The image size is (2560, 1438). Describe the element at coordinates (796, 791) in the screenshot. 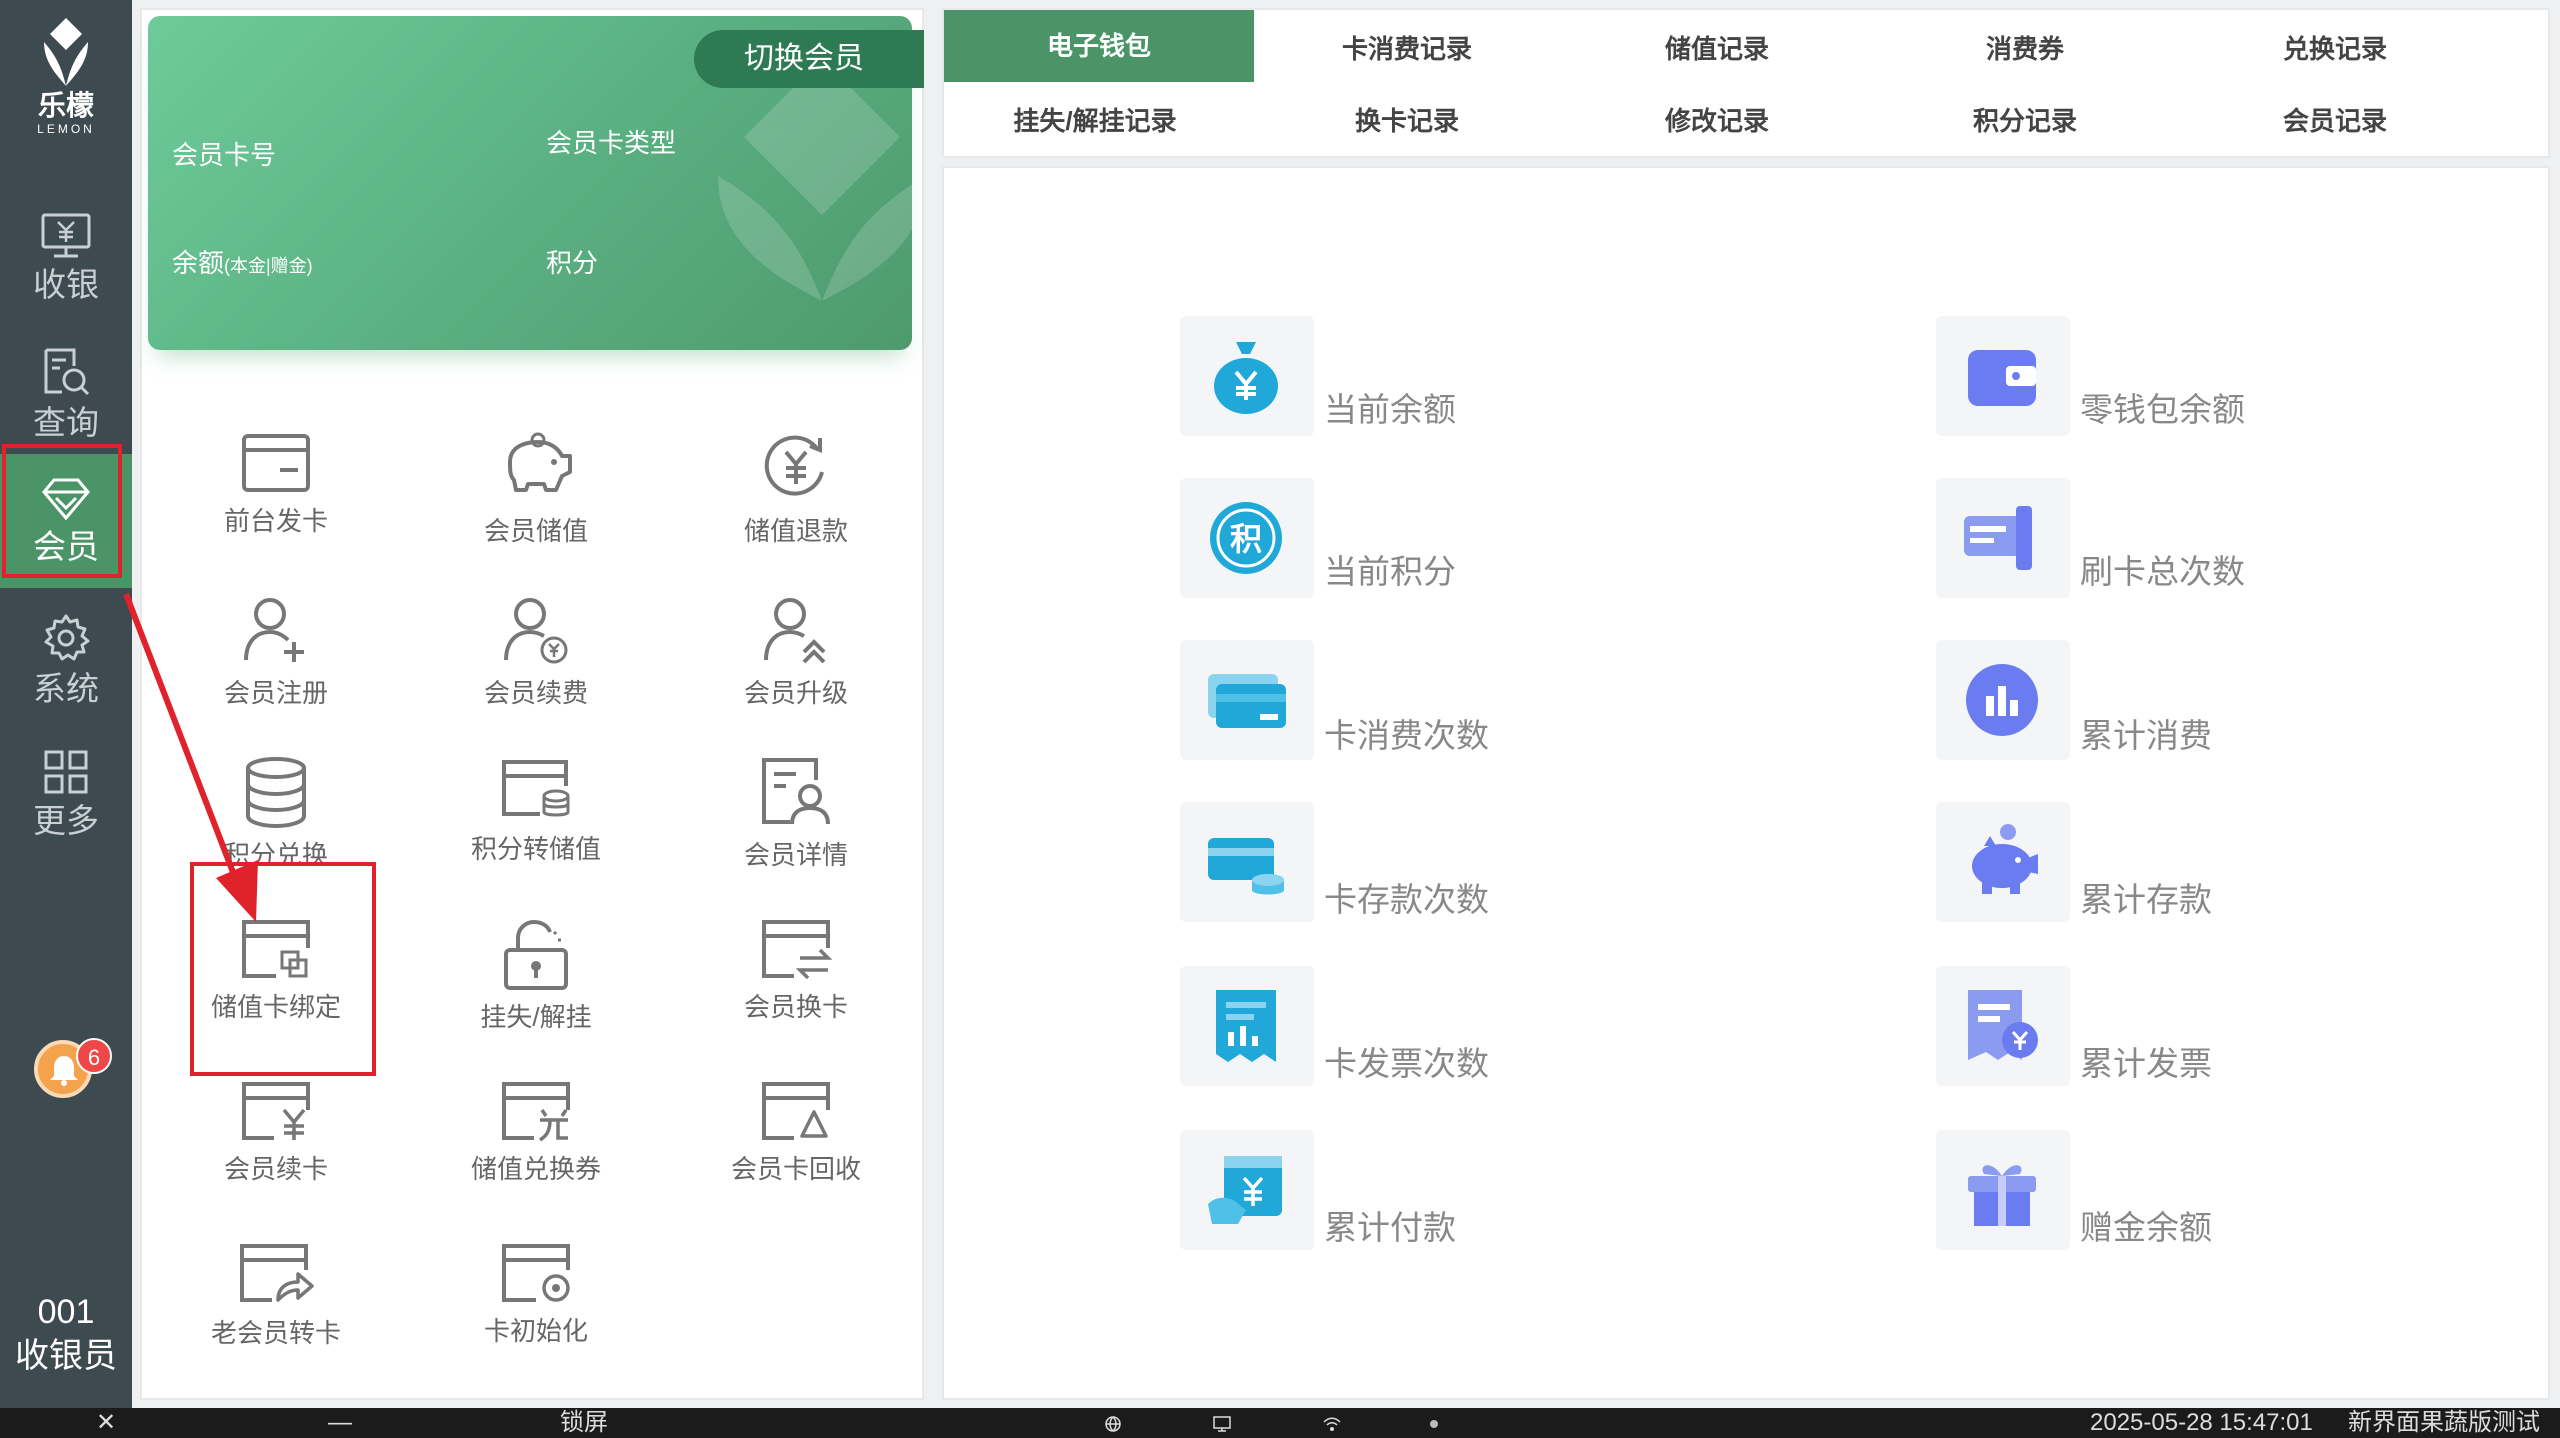

I see `member-detail-icon` at that location.